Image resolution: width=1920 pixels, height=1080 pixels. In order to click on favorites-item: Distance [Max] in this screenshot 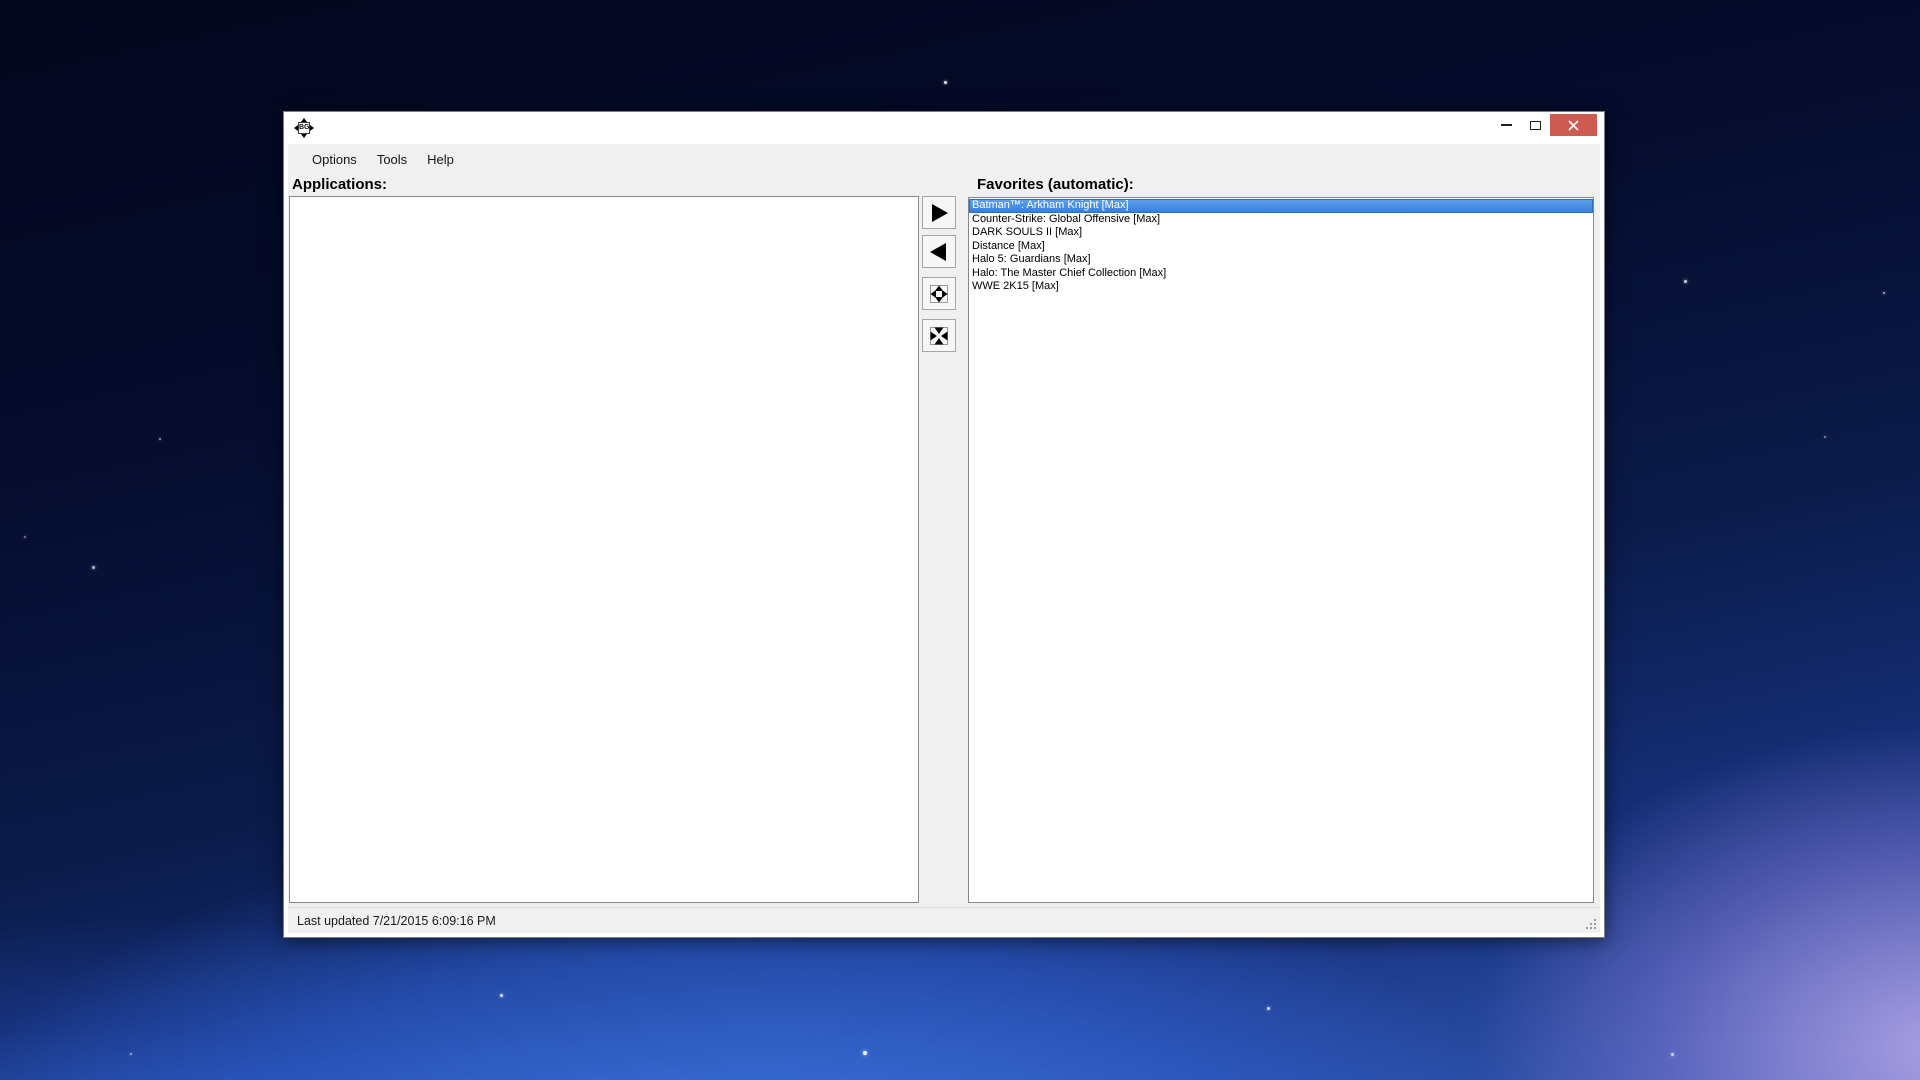, I will do `click(1281, 247)`.